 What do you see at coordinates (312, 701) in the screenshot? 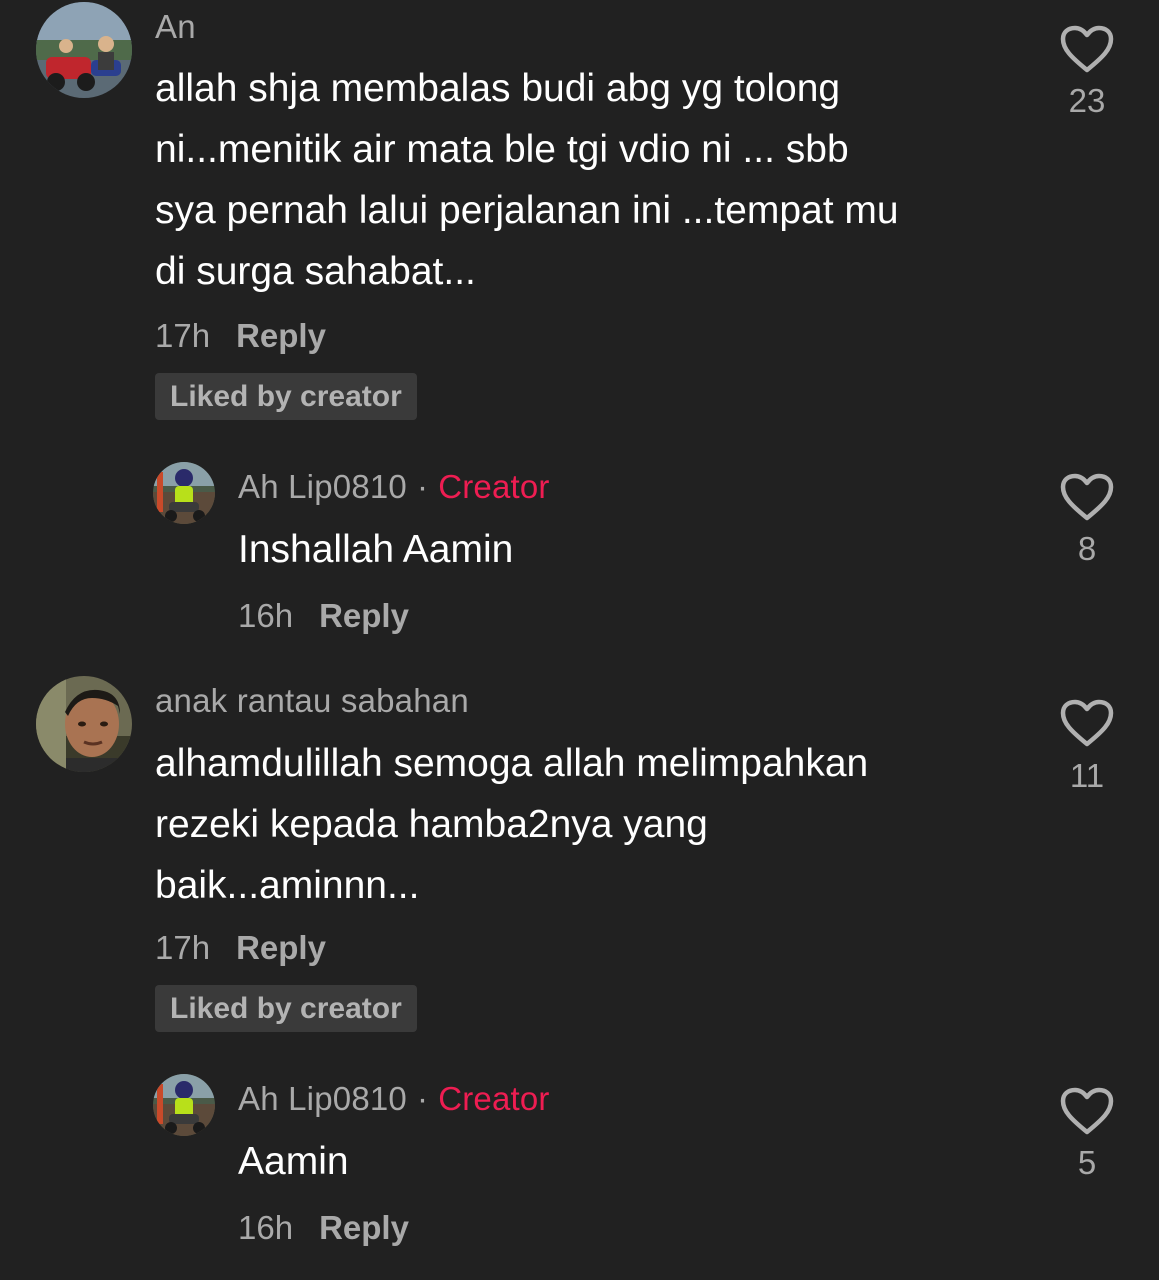
I see `comment-username: anak rantau sabahan` at bounding box center [312, 701].